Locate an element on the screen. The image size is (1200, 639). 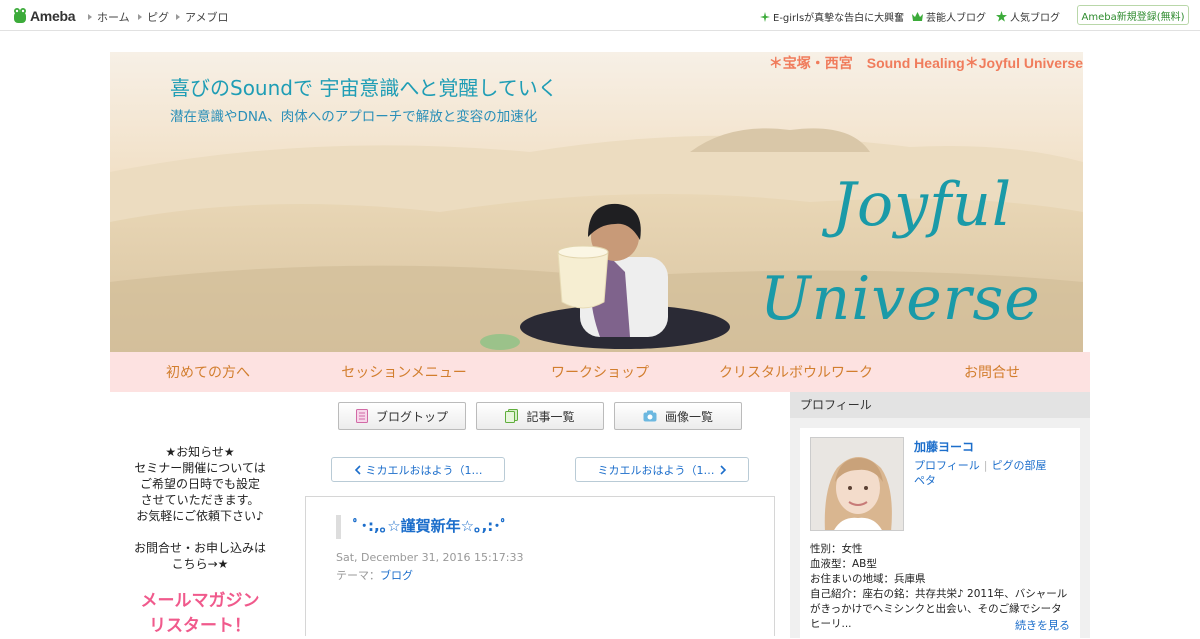
camera-icon is located at coordinates (650, 416).